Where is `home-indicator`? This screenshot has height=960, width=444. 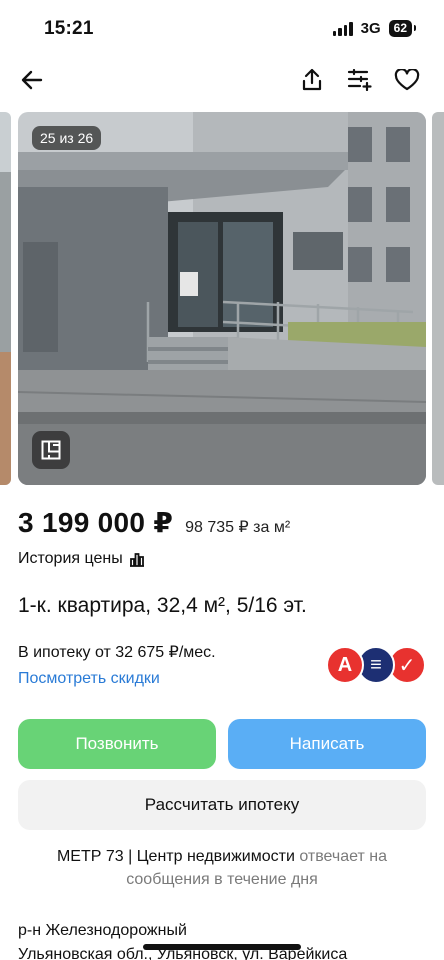
home-indicator is located at coordinates (222, 947).